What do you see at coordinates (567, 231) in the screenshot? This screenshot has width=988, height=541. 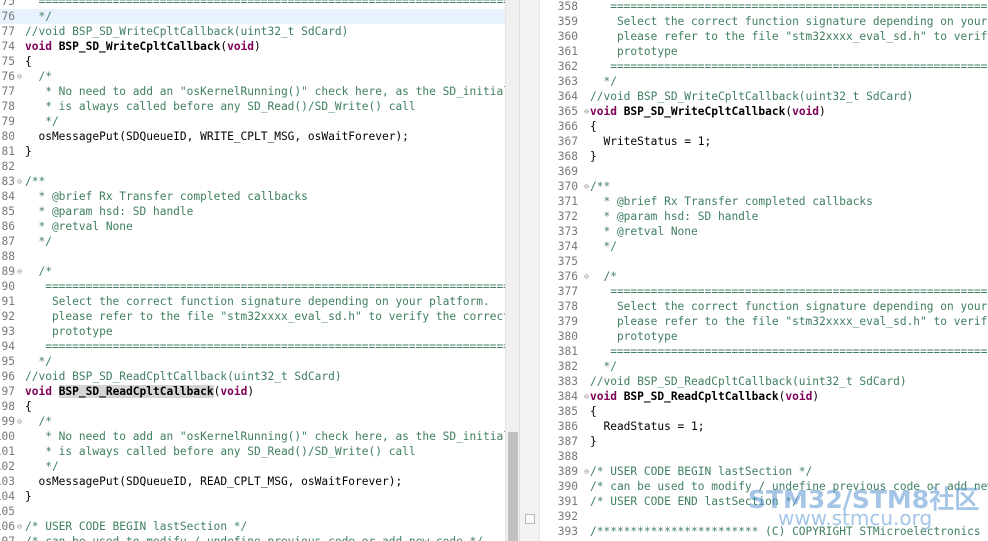 I see `line-number: 373` at bounding box center [567, 231].